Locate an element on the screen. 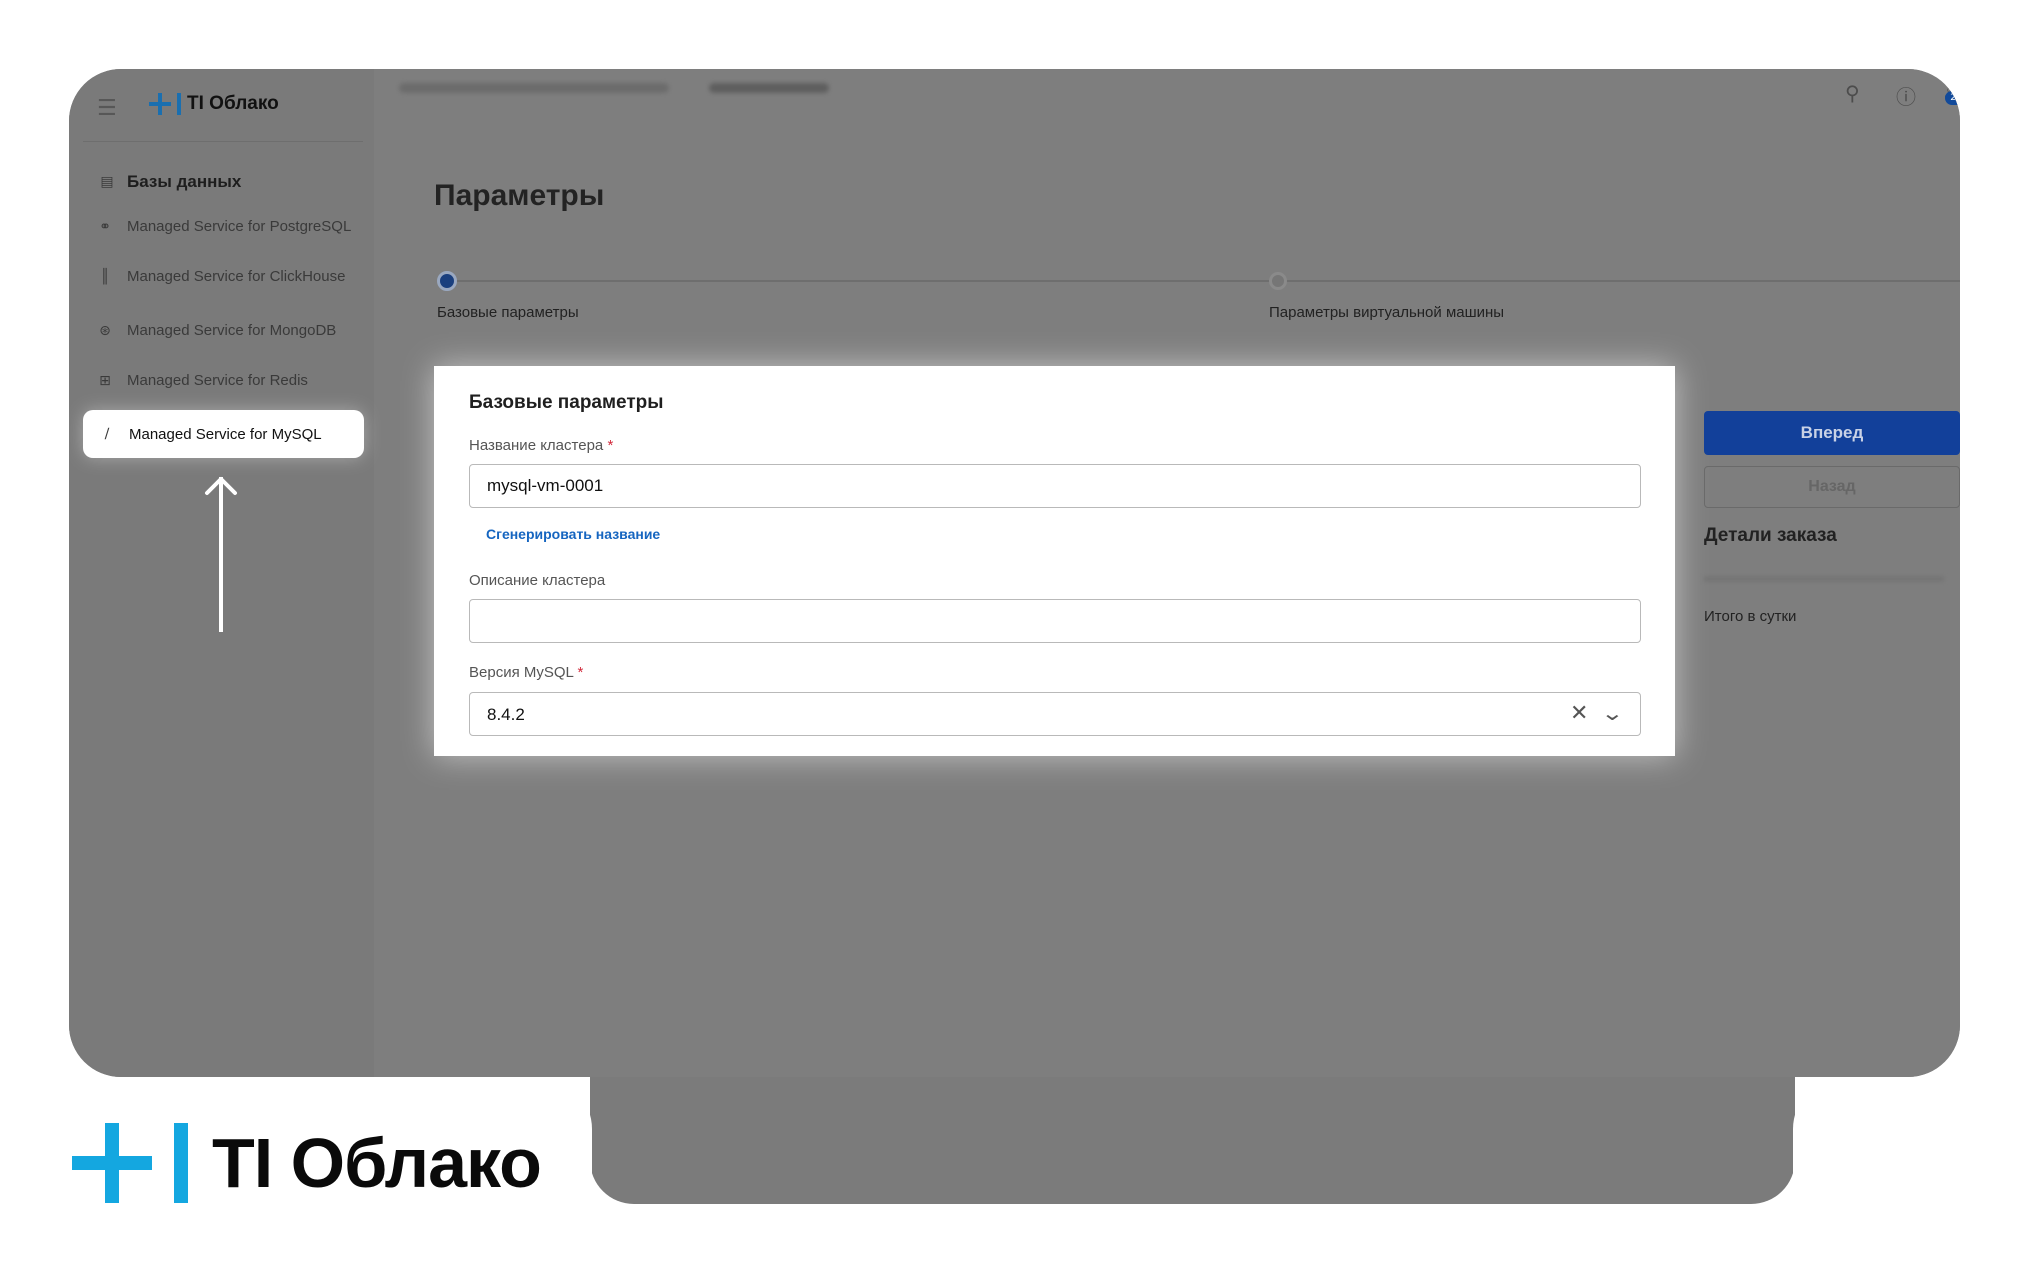 Image resolution: width=2028 pixels, height=1268 pixels. frame-notch-right is located at coordinates (1910, 1172).